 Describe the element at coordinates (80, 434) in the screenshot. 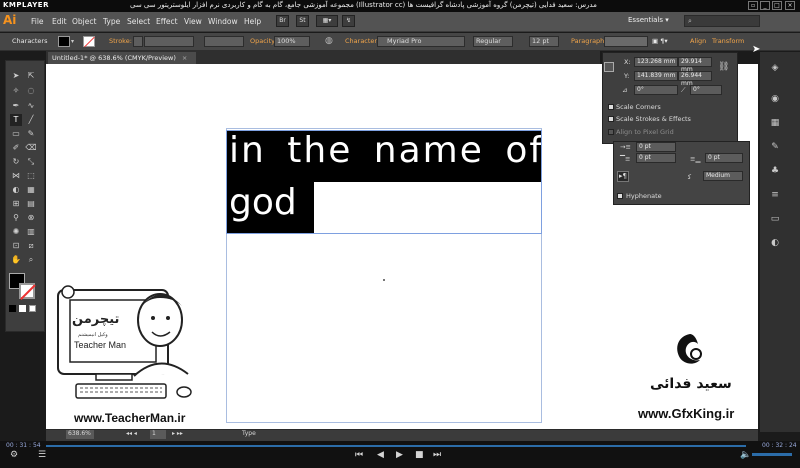

I see `zoom-field: 638.6%` at that location.